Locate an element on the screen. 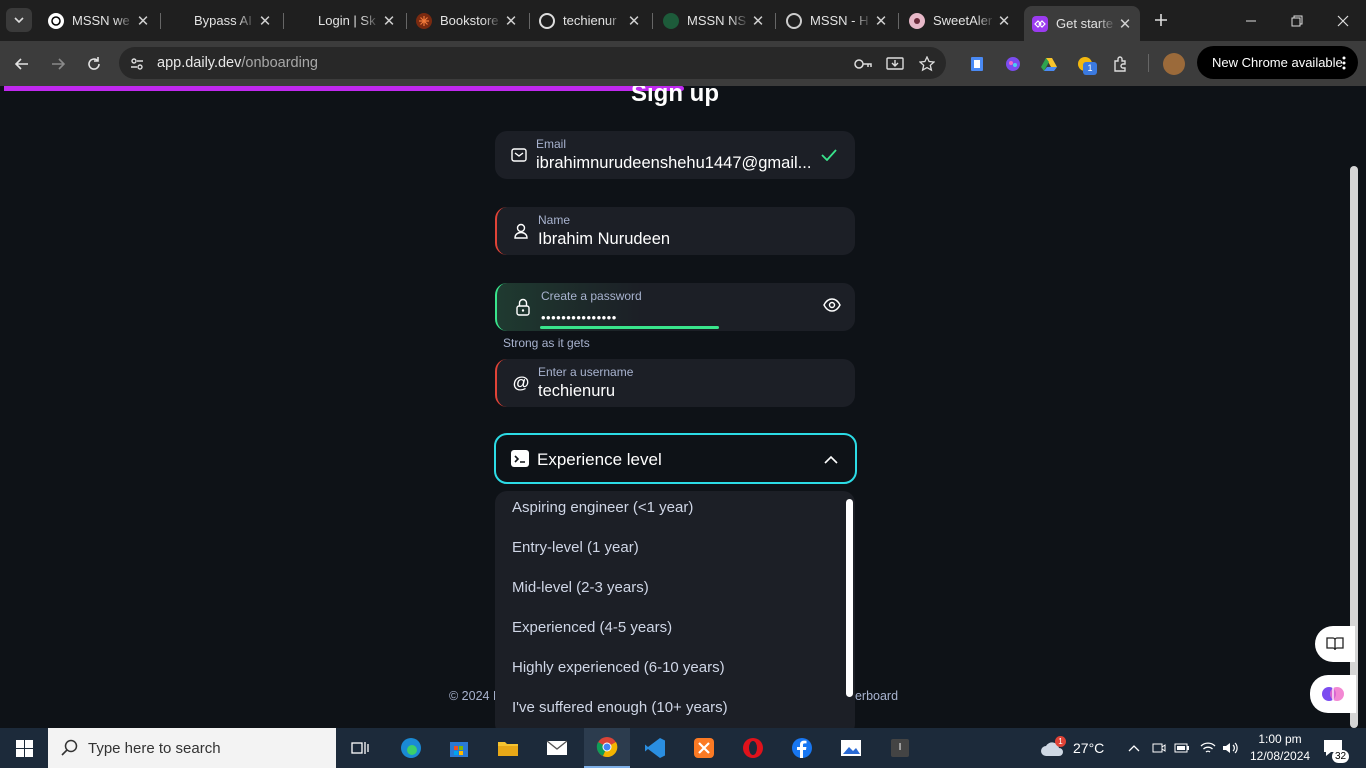 The width and height of the screenshot is (1366, 768). reload-icon is located at coordinates (94, 63).